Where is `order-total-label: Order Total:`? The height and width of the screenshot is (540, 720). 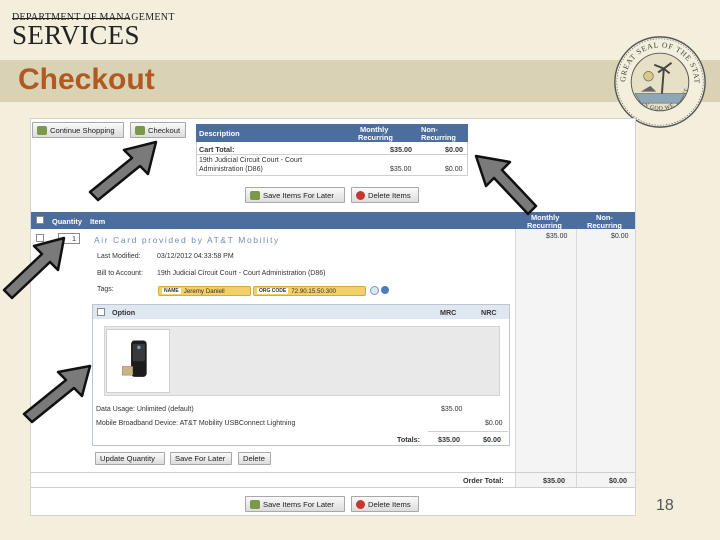
order-total-label: Order Total: is located at coordinates (483, 480).